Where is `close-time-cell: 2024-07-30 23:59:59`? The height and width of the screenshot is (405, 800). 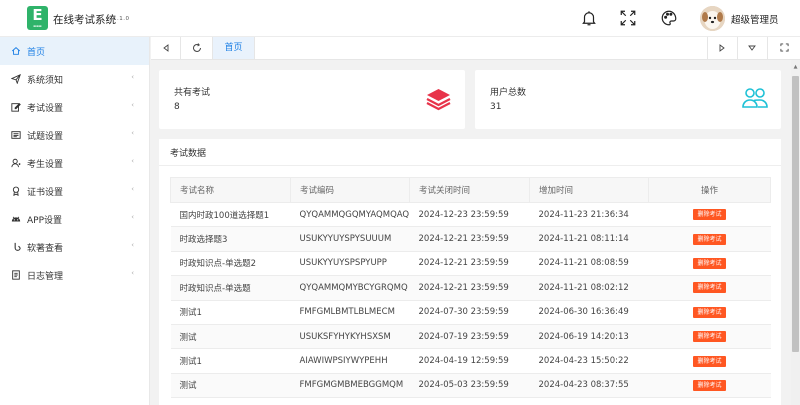
close-time-cell: 2024-07-30 23:59:59 is located at coordinates (469, 312).